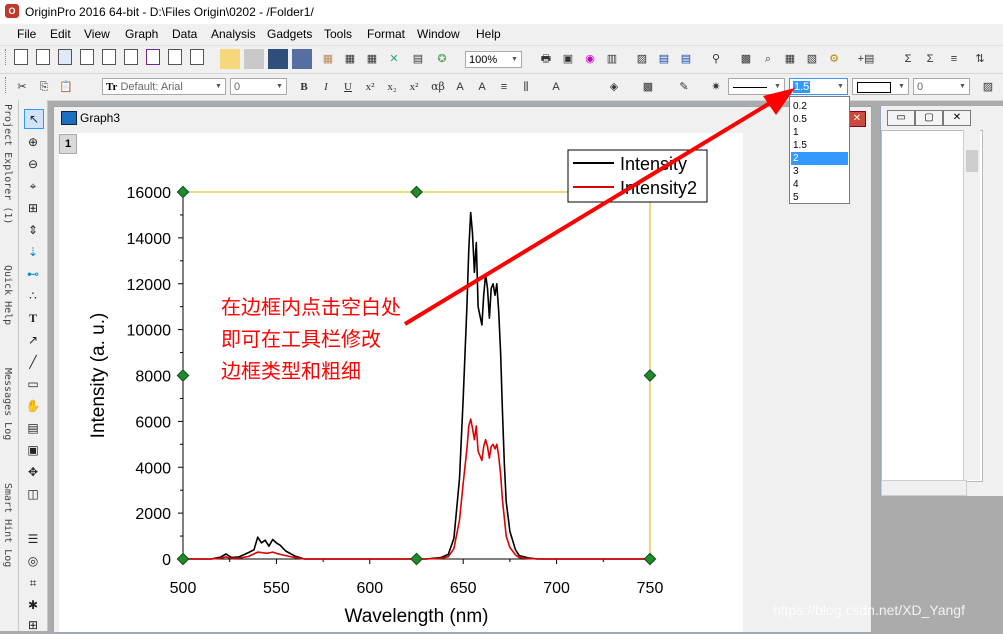 Image resolution: width=1003 pixels, height=634 pixels. I want to click on annotation-text-line: 在边框内点击空白处, so click(311, 307).